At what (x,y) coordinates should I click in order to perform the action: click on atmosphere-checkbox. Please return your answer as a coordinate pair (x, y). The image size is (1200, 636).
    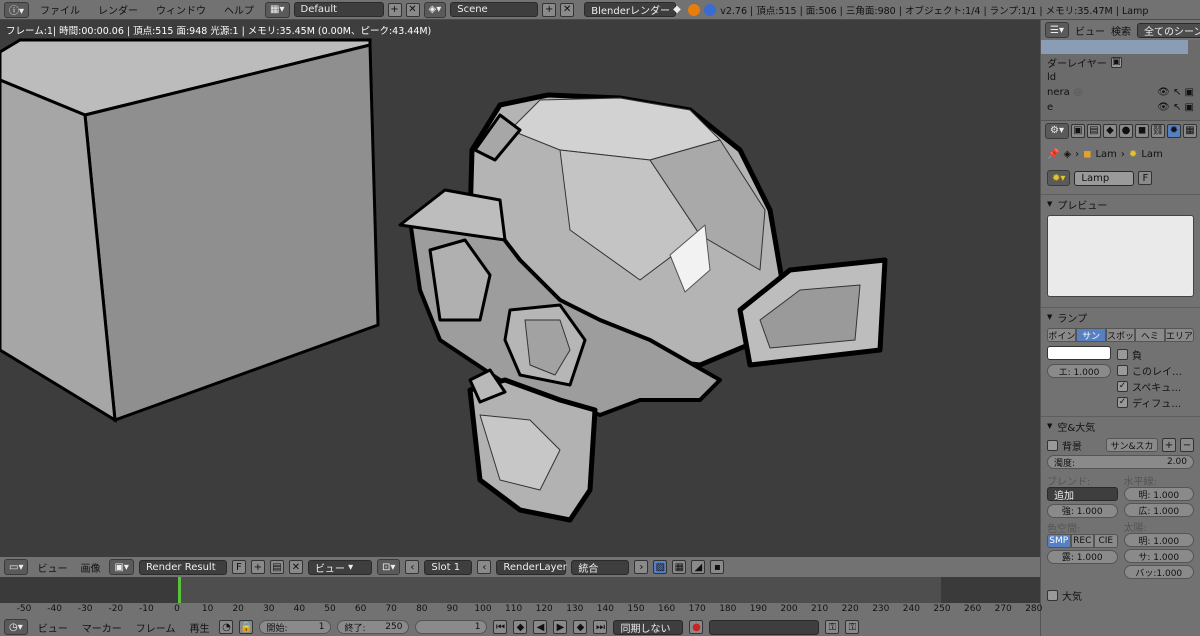
    Looking at the image, I should click on (1052, 595).